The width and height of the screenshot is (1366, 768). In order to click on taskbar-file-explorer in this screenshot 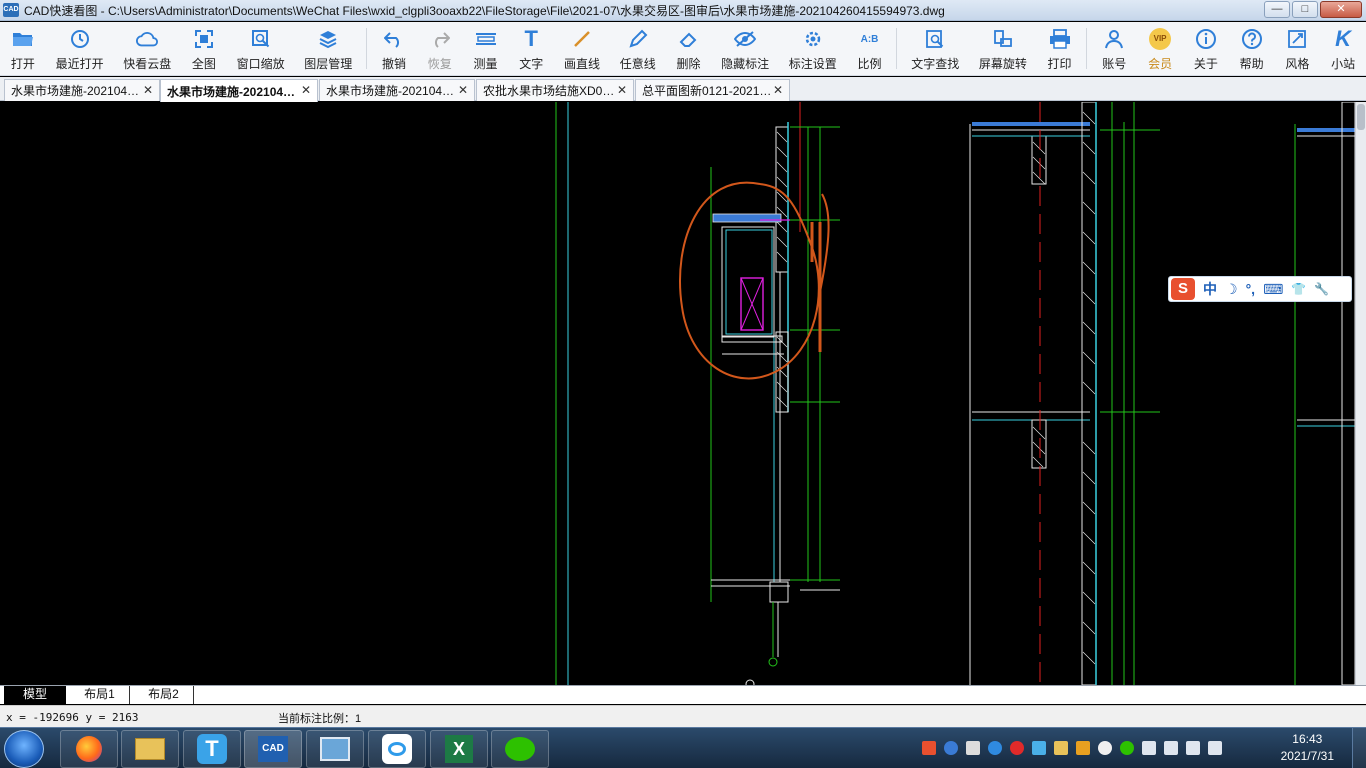, I will do `click(150, 749)`.